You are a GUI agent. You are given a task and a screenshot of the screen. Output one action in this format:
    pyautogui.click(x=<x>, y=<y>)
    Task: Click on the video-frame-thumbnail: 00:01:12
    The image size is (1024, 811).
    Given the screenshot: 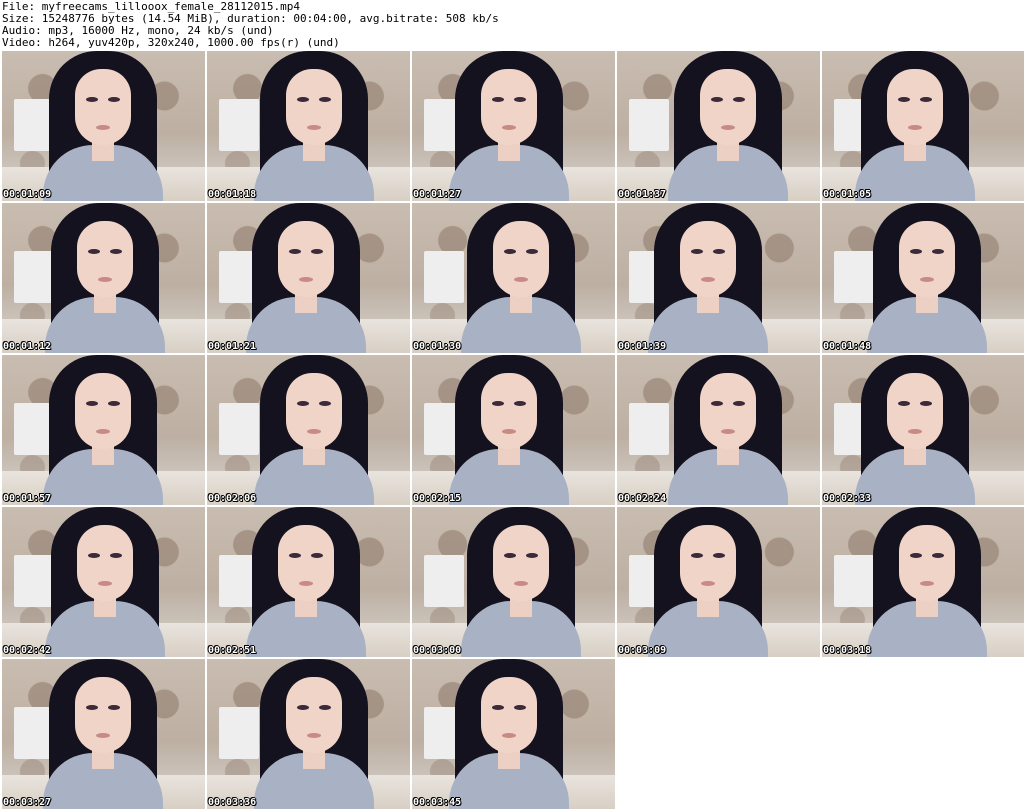 What is the action you would take?
    pyautogui.click(x=103, y=278)
    